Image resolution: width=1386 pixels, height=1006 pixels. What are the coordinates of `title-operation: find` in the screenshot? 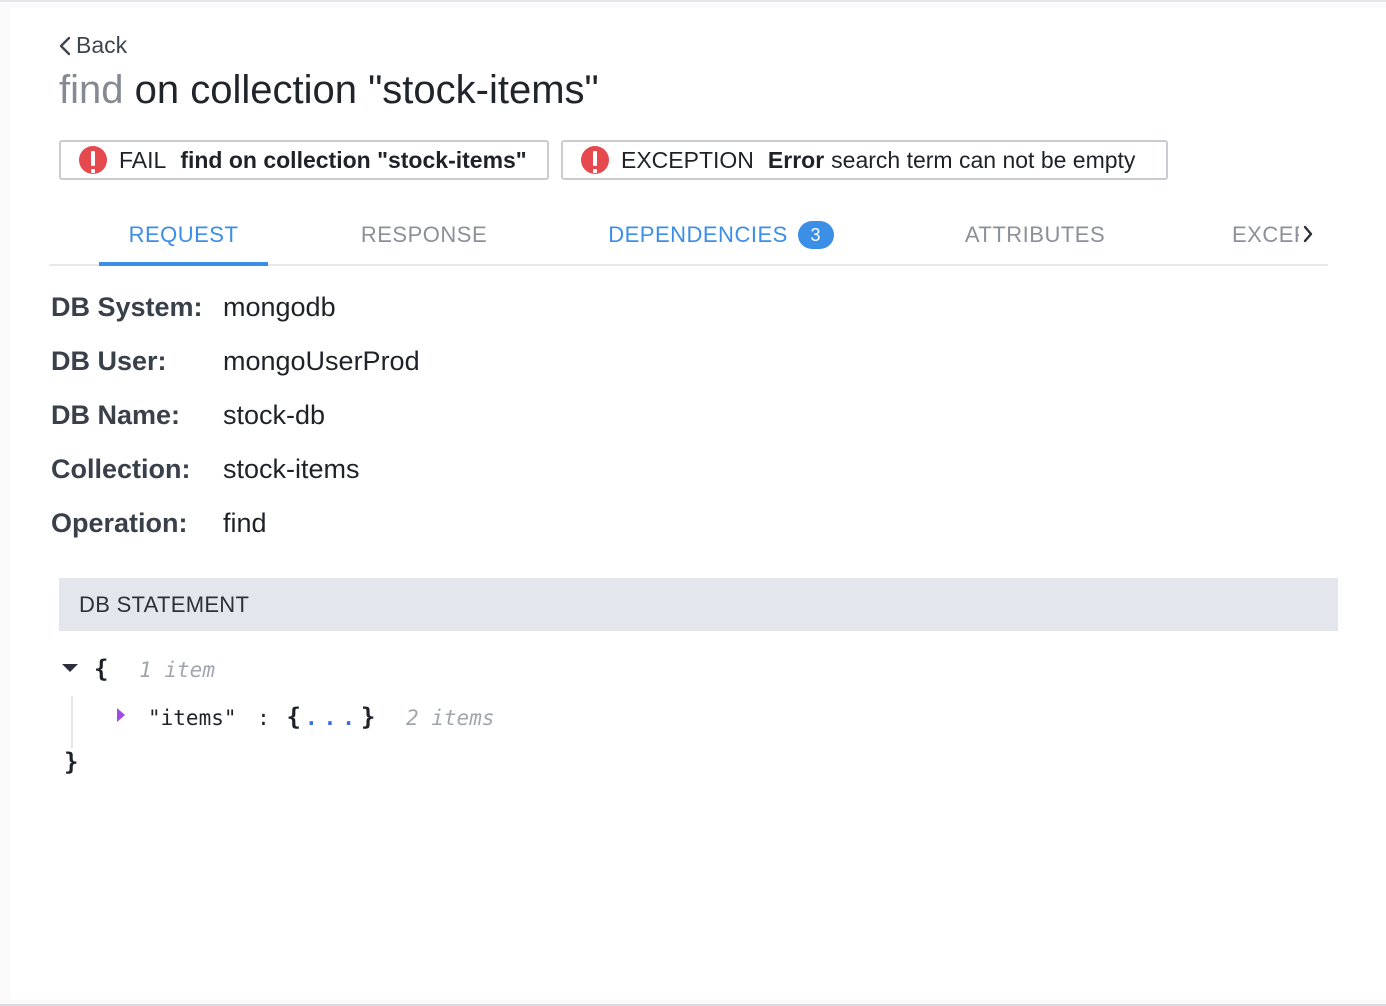 It's located at (91, 90).